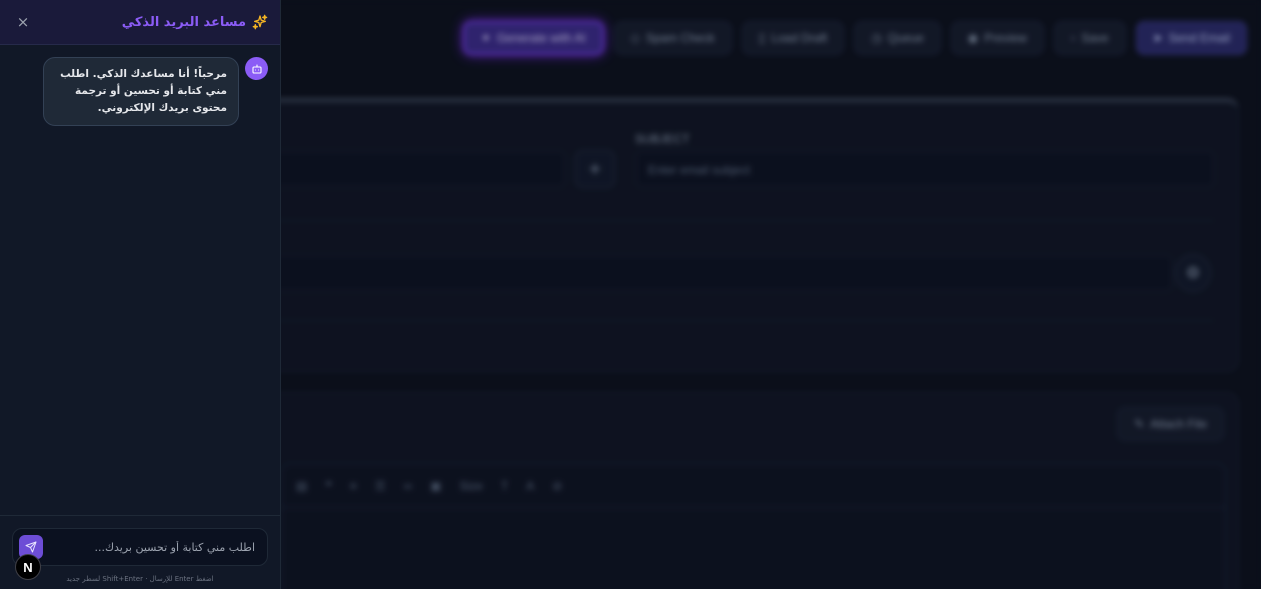 The height and width of the screenshot is (589, 1261). Describe the element at coordinates (471, 486) in the screenshot. I see `font-size-select: Size` at that location.